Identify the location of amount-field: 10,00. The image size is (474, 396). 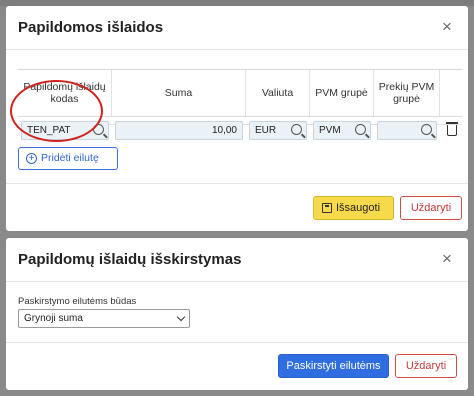
(179, 130).